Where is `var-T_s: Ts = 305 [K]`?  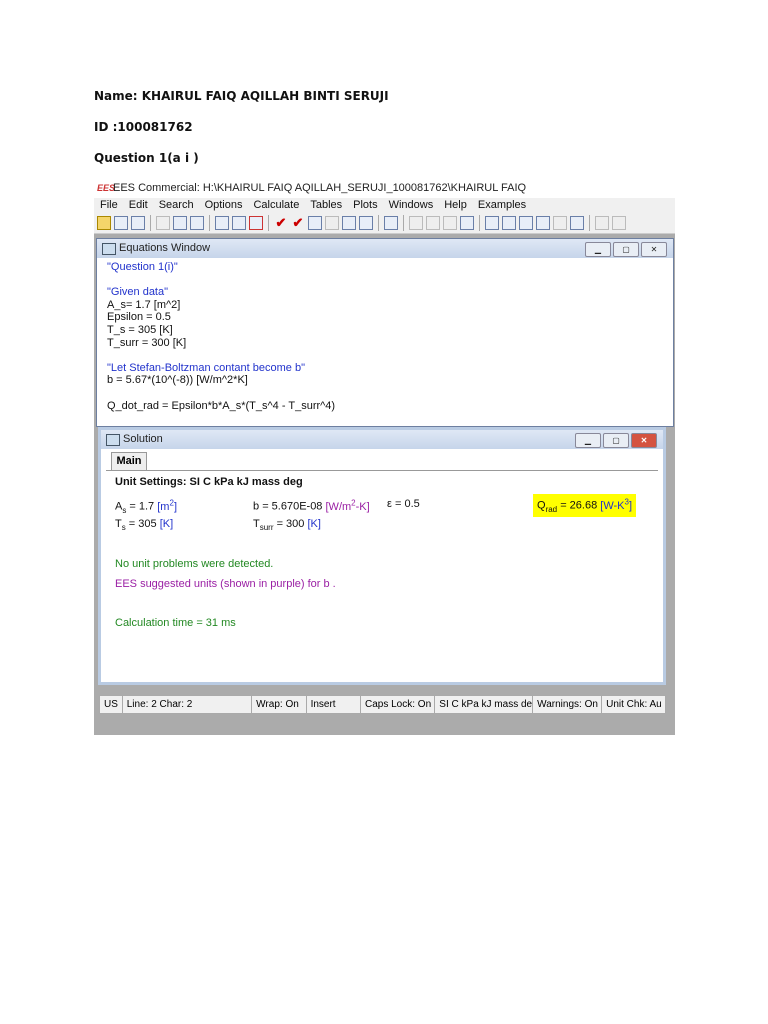 var-T_s: Ts = 305 [K] is located at coordinates (144, 525).